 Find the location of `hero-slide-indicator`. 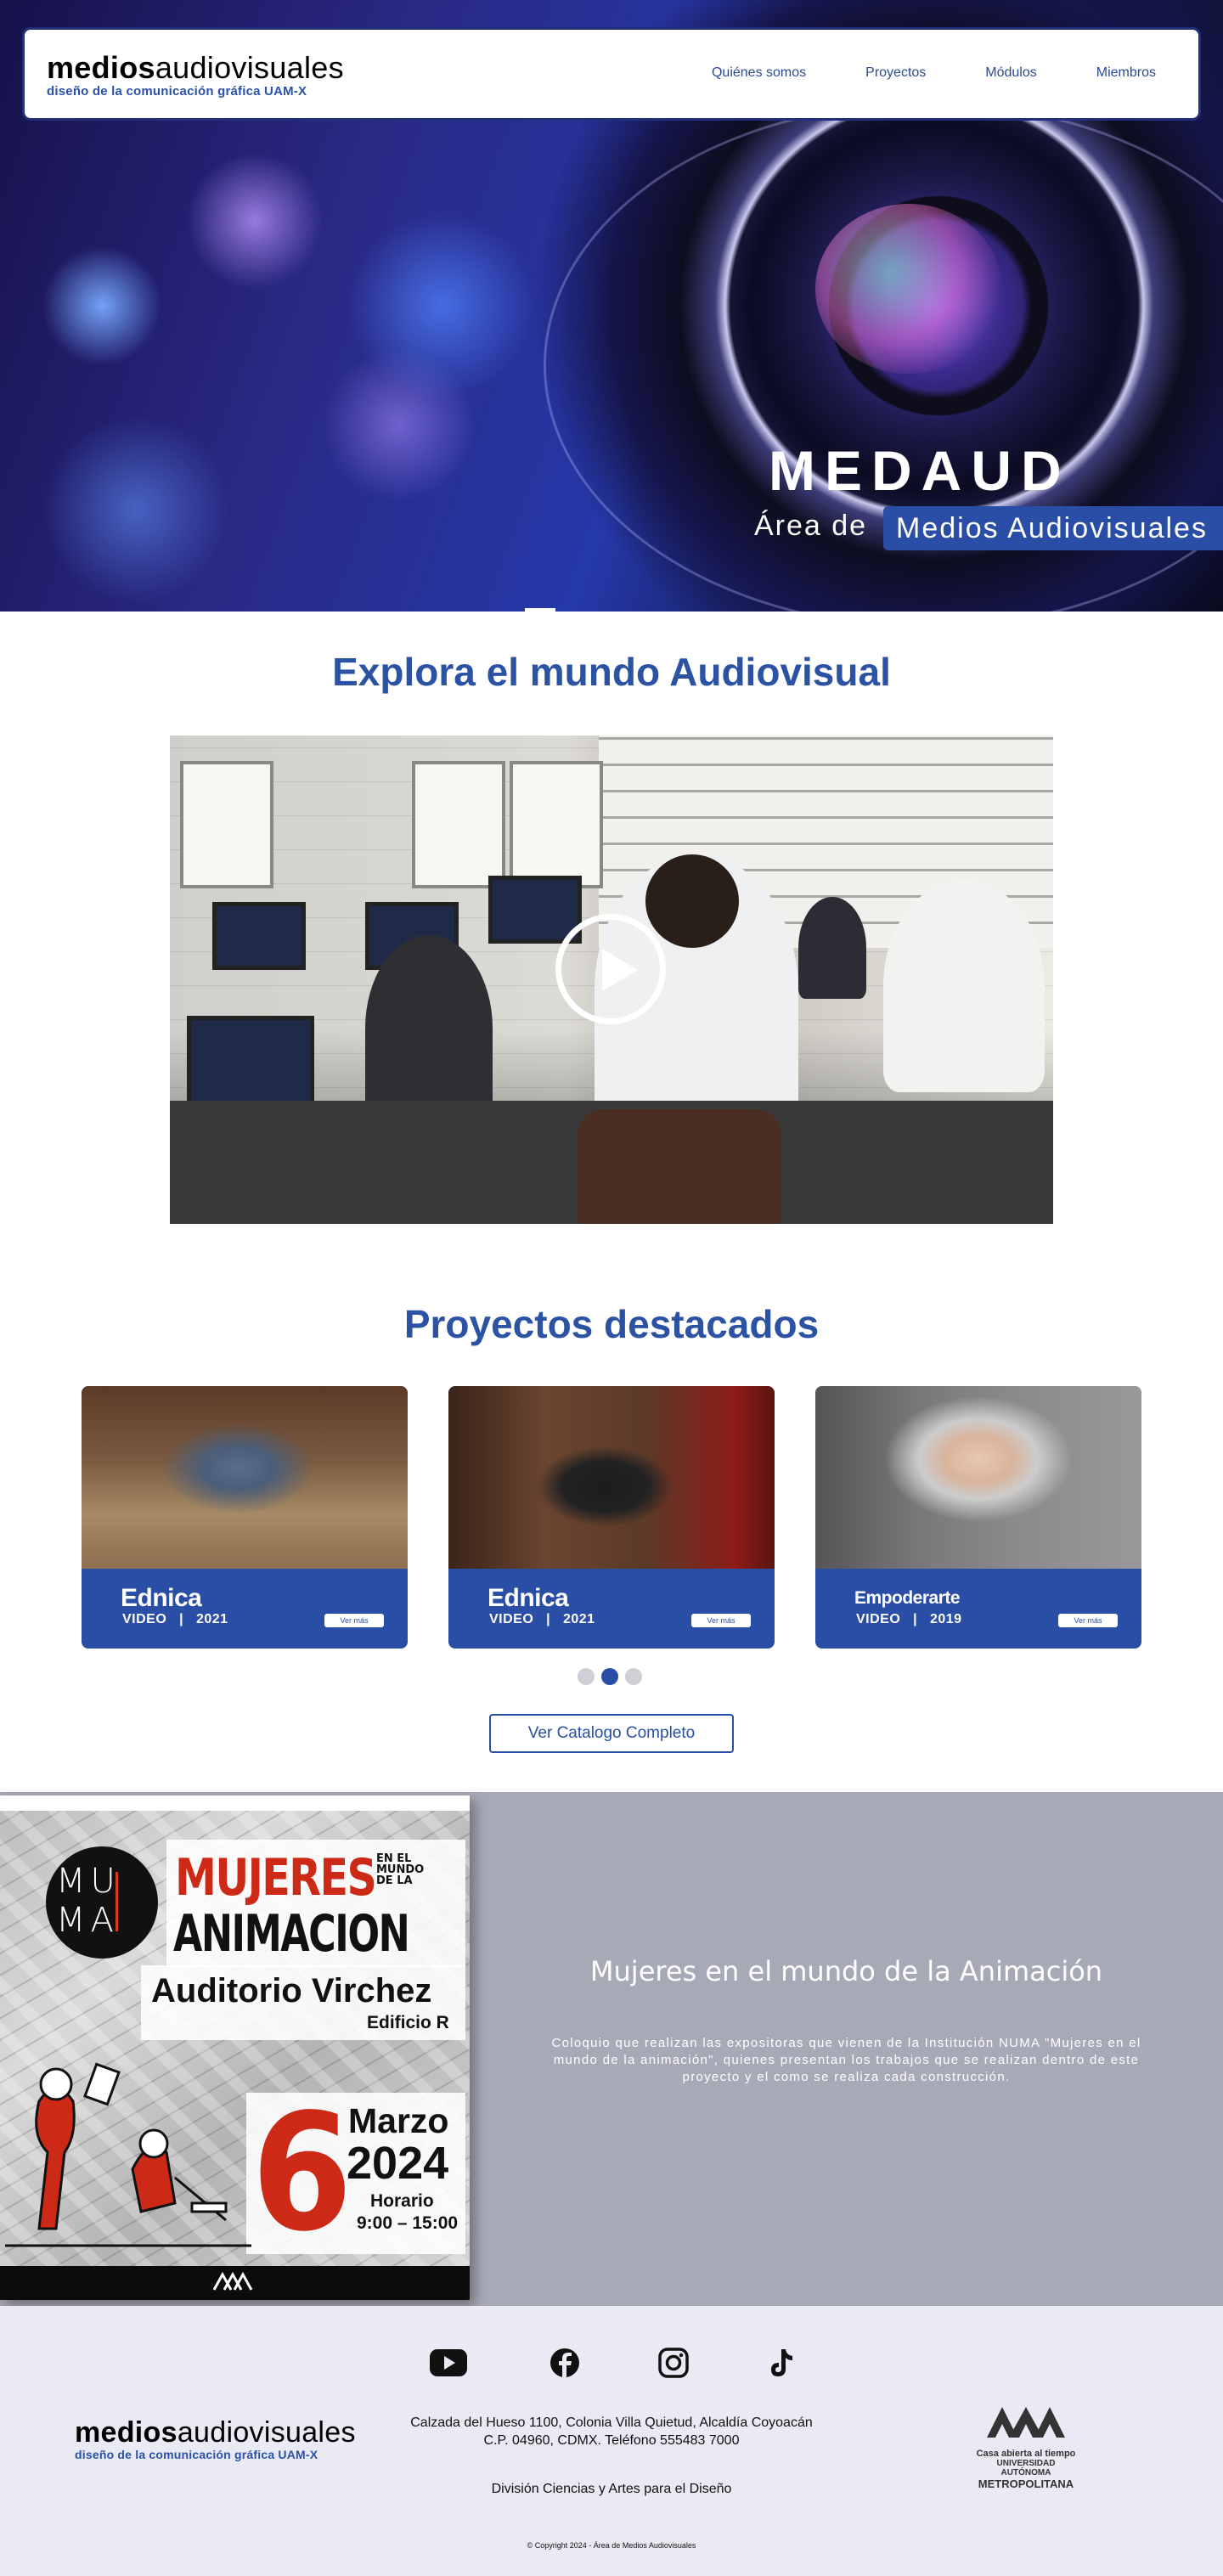

hero-slide-indicator is located at coordinates (540, 610).